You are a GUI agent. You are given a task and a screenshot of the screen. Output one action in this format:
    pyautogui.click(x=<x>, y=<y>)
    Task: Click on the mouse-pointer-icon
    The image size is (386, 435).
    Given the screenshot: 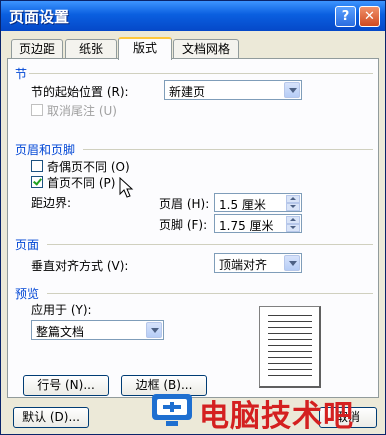 What is the action you would take?
    pyautogui.click(x=126, y=187)
    